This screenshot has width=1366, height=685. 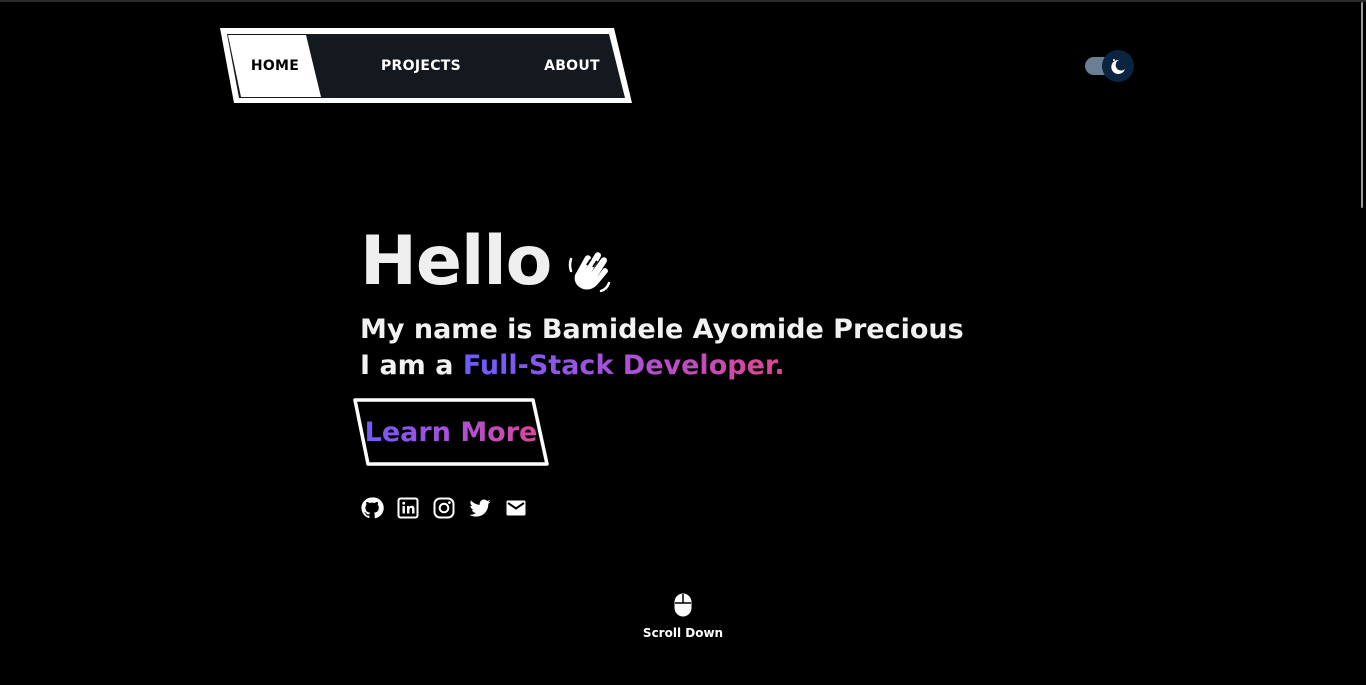 I want to click on hero-role-line: I am a Full-Stack Developer., so click(x=662, y=366).